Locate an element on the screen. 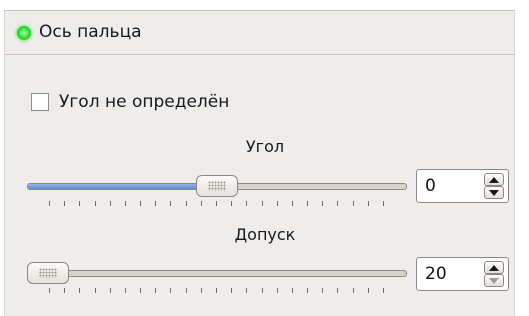 The height and width of the screenshot is (316, 529). panel-header: Ось пальца is located at coordinates (259, 33).